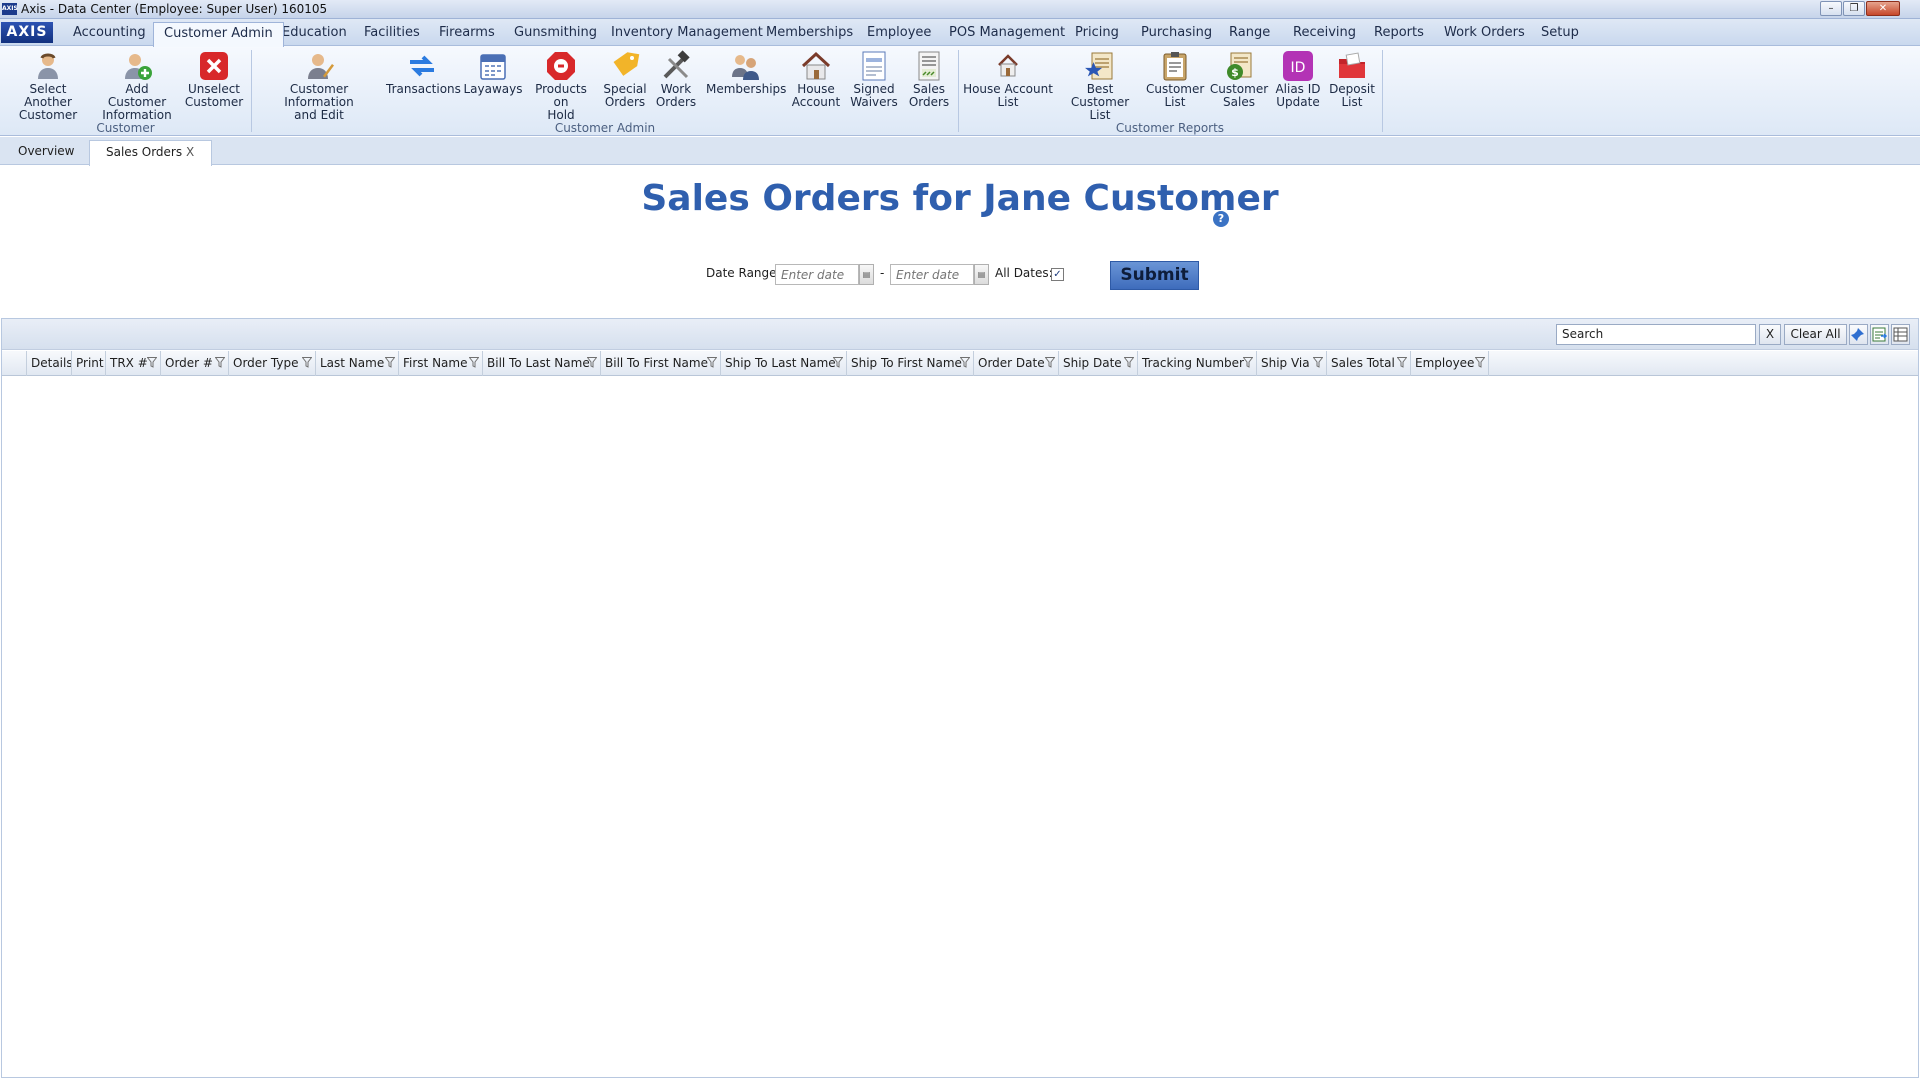 This screenshot has width=1920, height=1080. What do you see at coordinates (1024, 273) in the screenshot?
I see `all-dates-label: All Dates:` at bounding box center [1024, 273].